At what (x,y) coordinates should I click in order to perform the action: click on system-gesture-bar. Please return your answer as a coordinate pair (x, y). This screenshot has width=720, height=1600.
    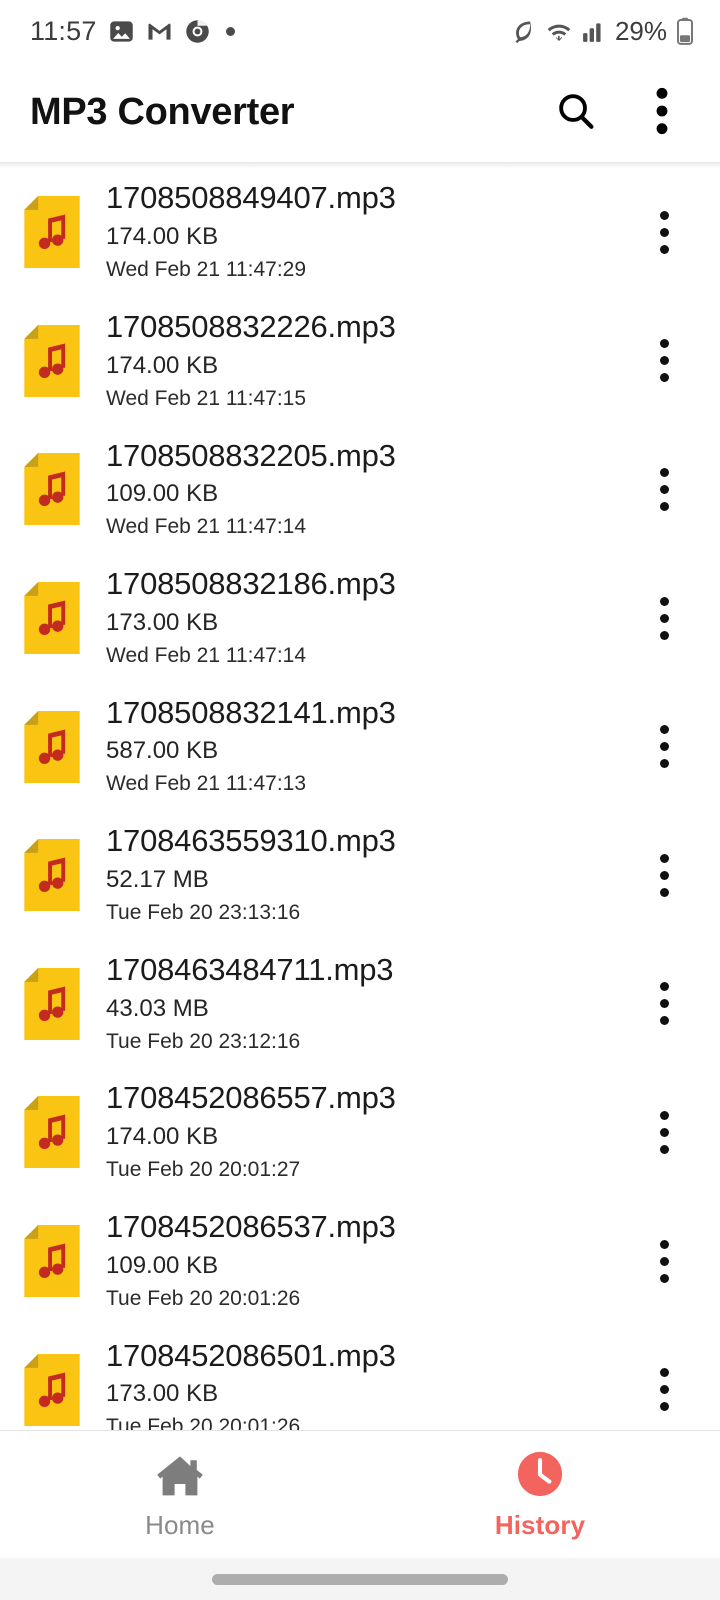
    Looking at the image, I should click on (360, 1579).